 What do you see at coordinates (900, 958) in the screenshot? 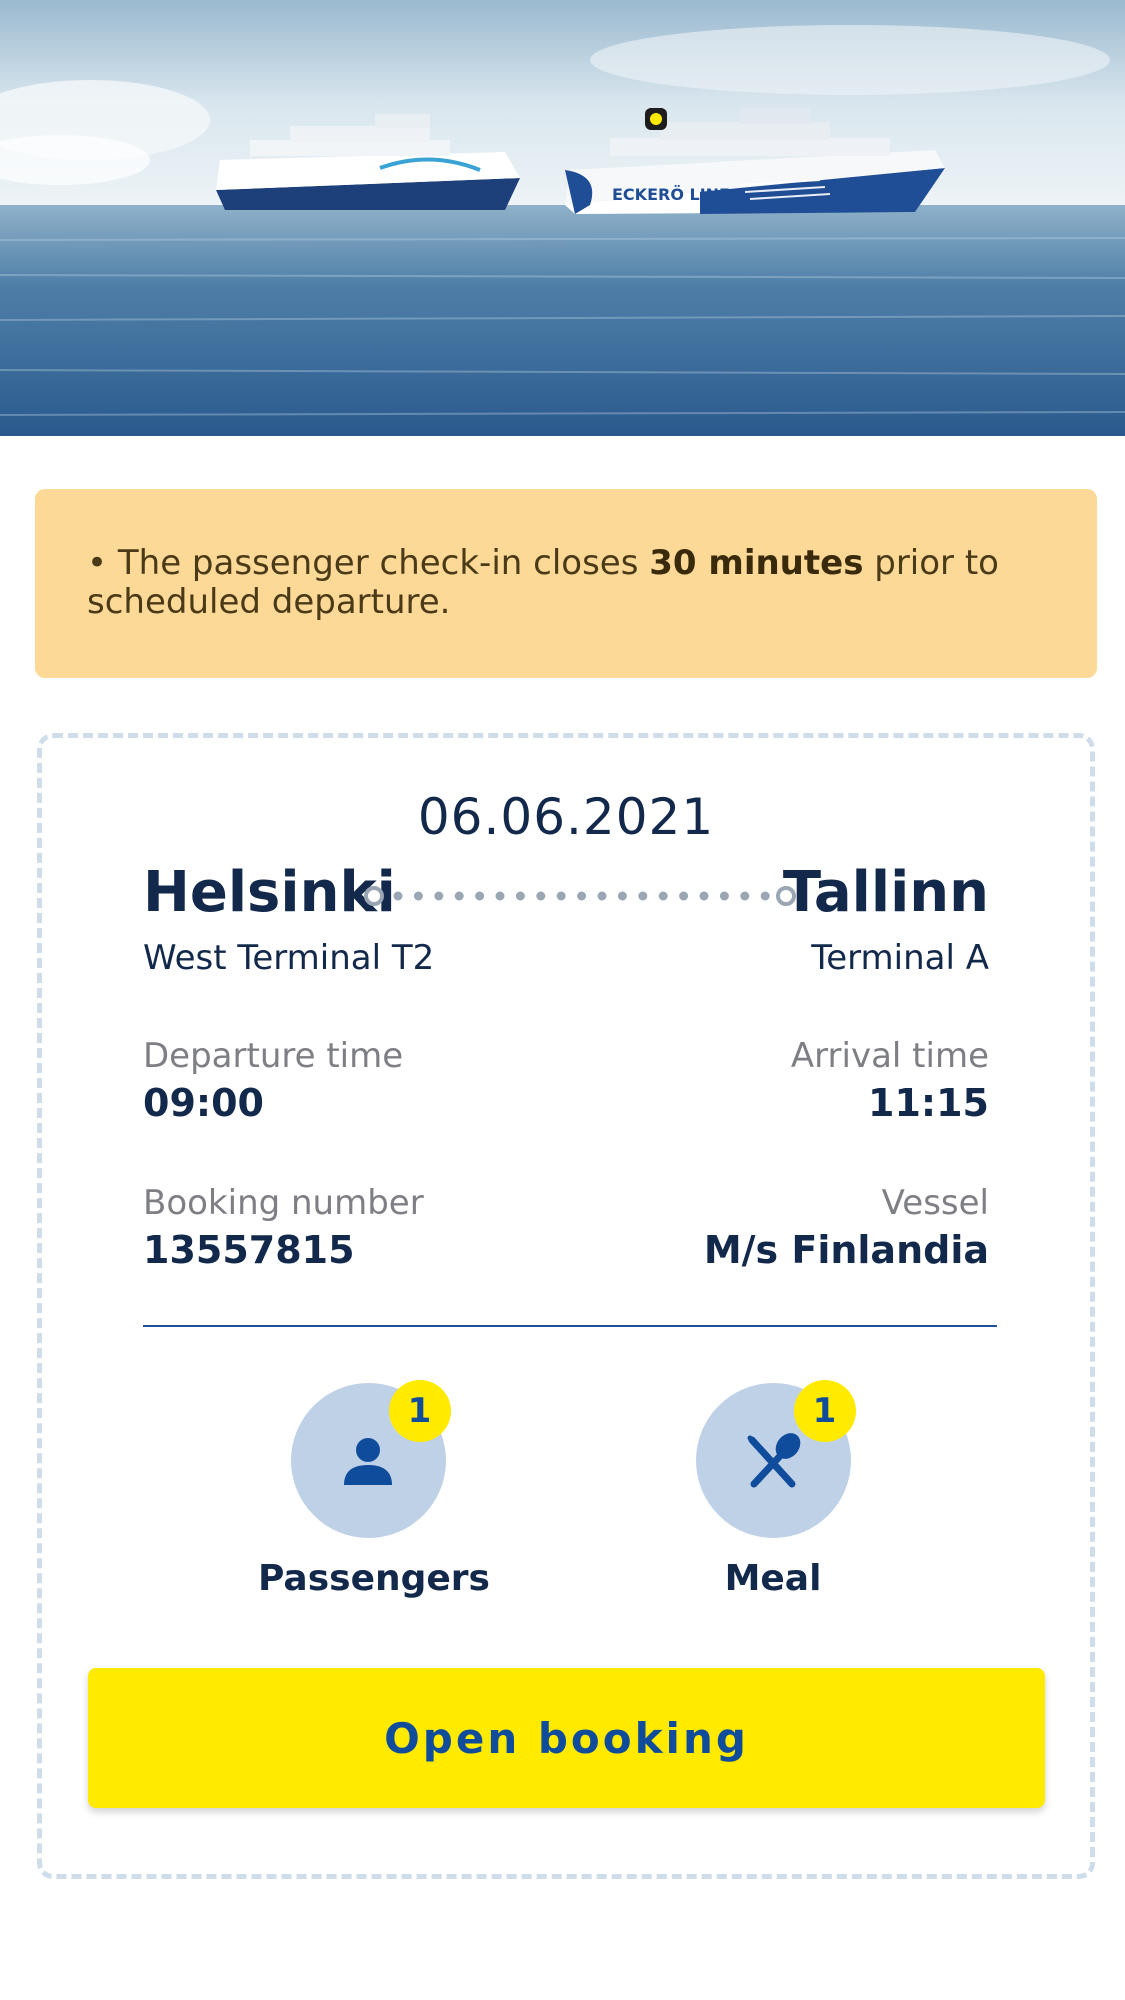
I see `arrival-terminal: Terminal A` at bounding box center [900, 958].